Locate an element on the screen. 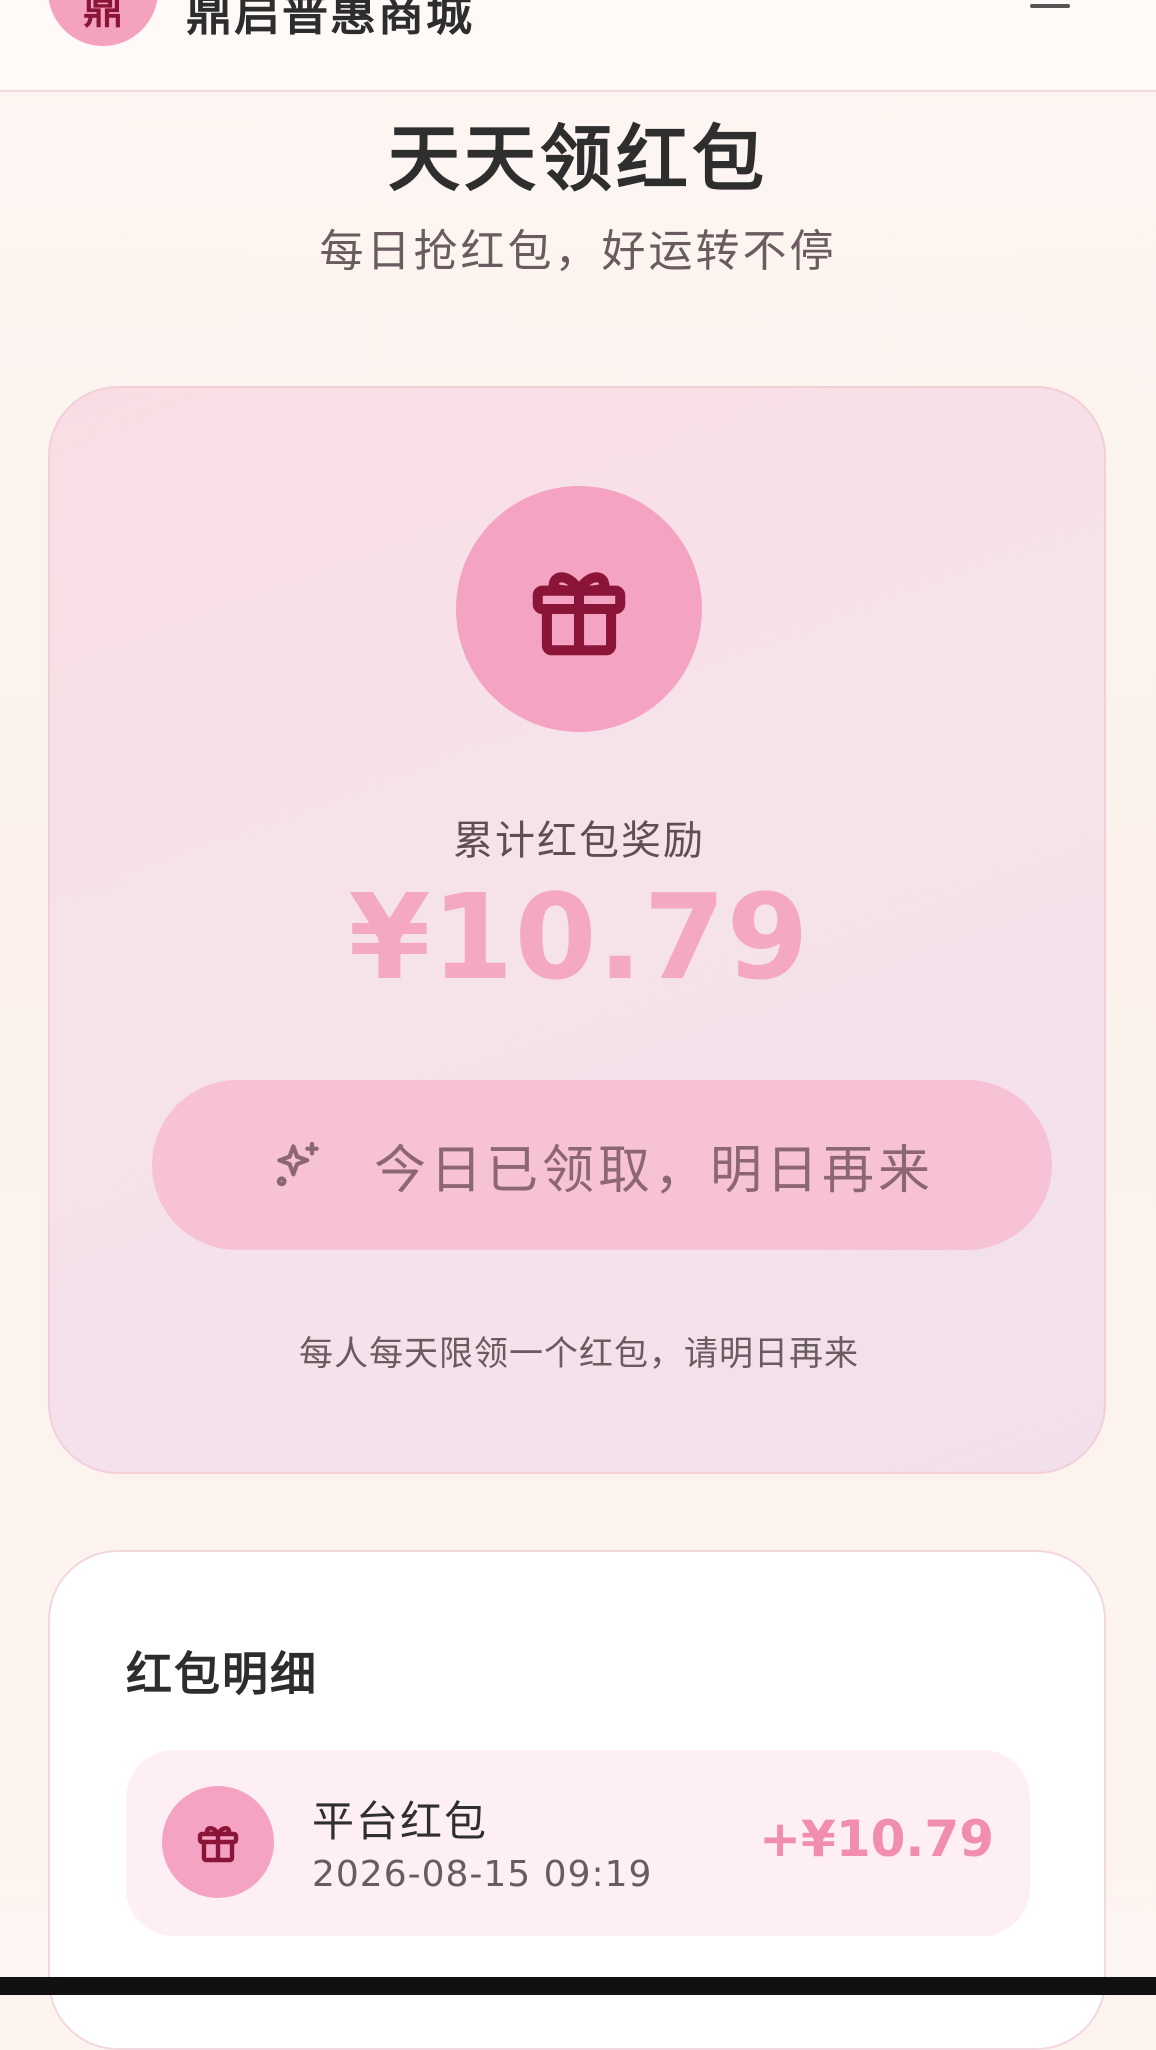 The image size is (1156, 2050). brand-title: 鼎启普惠商城 is located at coordinates (330, 20).